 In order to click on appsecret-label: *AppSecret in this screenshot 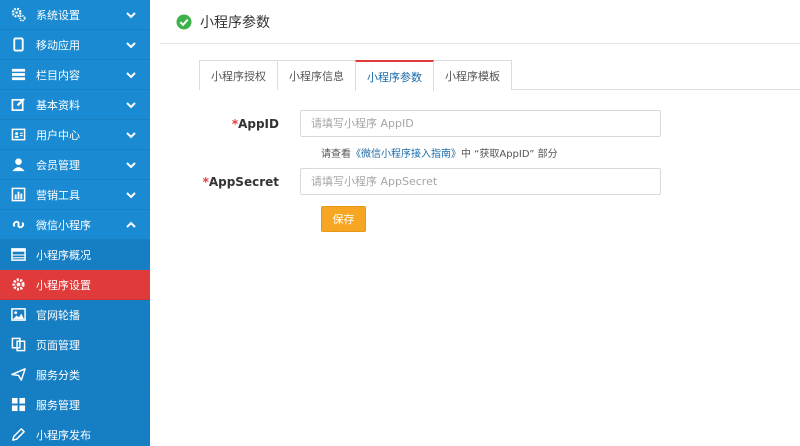, I will do `click(240, 181)`.